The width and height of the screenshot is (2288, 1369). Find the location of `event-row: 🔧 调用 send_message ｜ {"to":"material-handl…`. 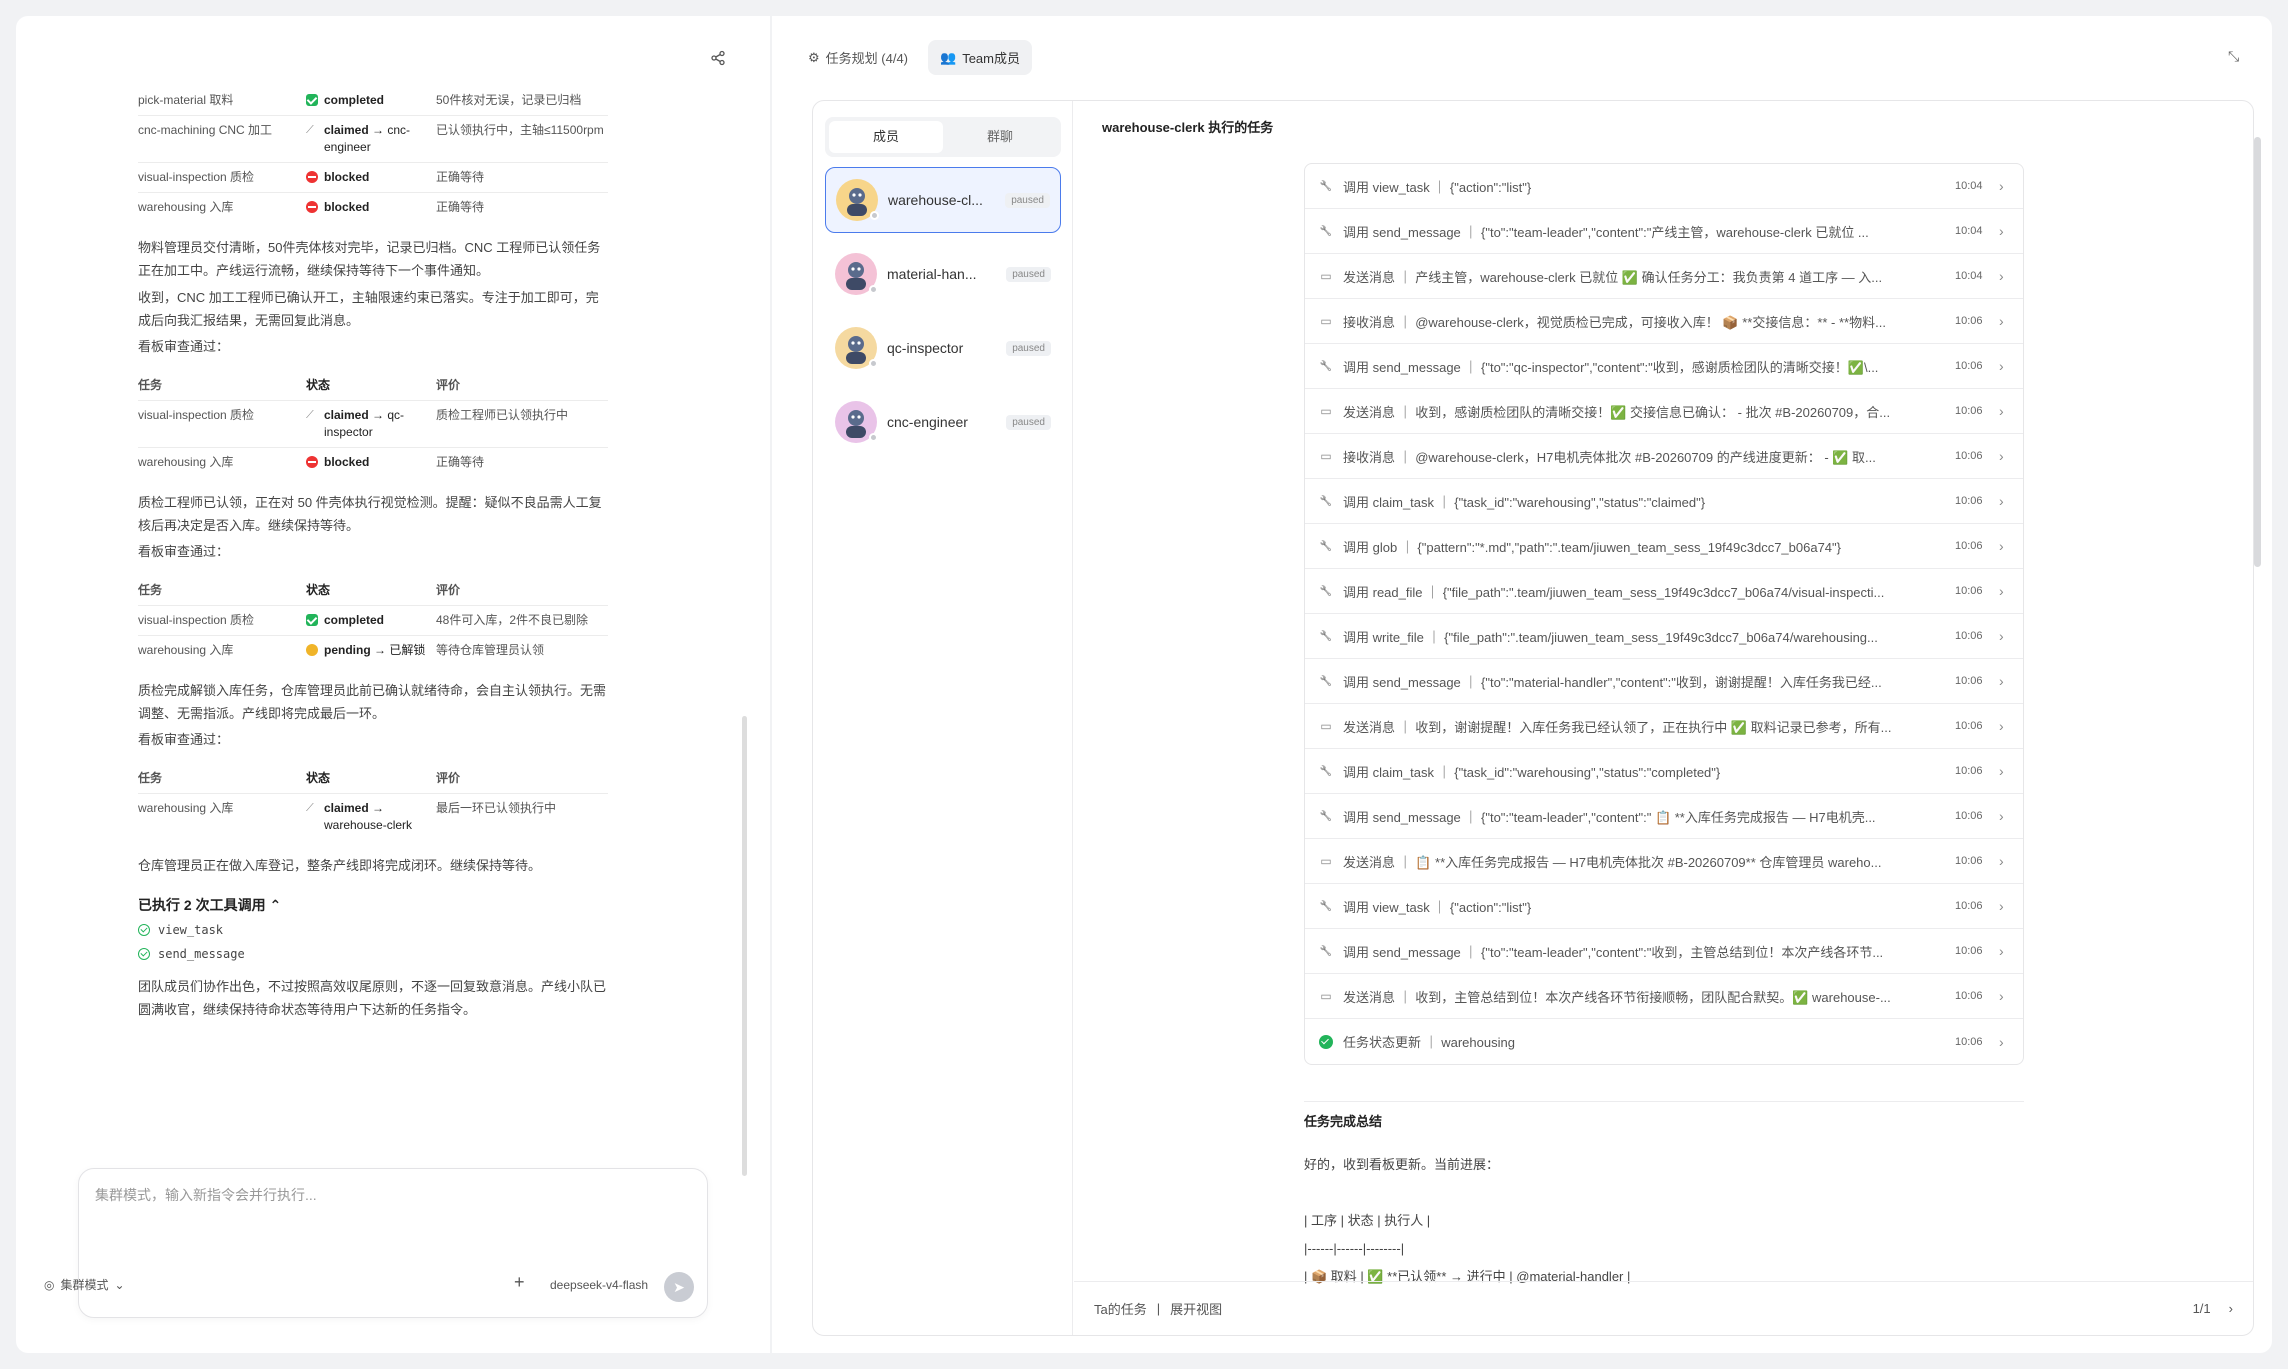

event-row: 🔧 调用 send_message ｜ {"to":"material-handl… is located at coordinates (1664, 681).